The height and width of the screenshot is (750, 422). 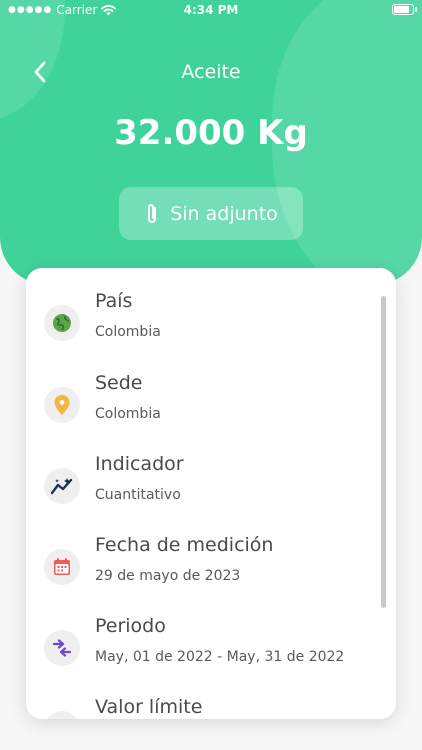 I want to click on detail-label: Indicador, so click(x=139, y=464).